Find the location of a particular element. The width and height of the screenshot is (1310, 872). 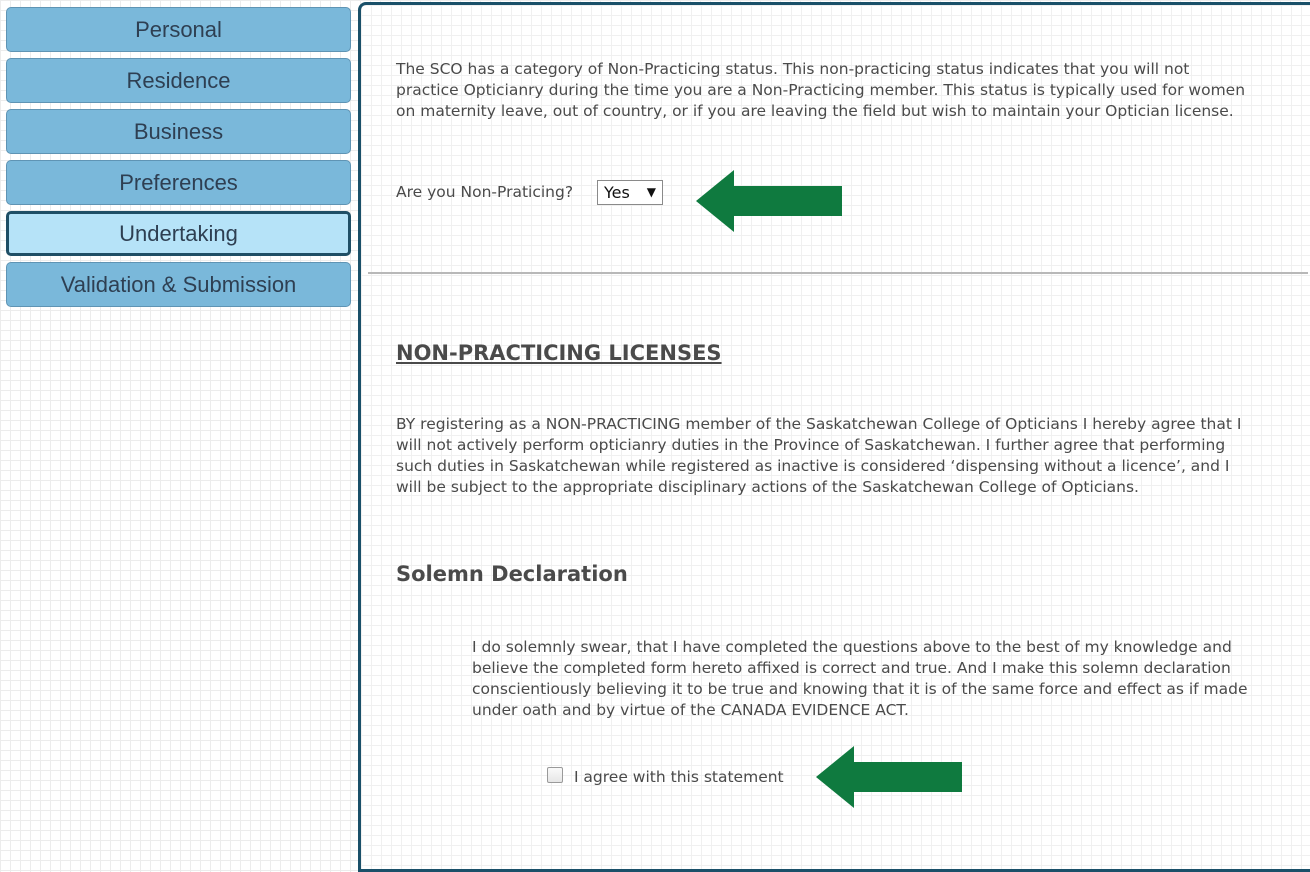

sidebar-item-undertaking: Undertaking is located at coordinates (178, 233).